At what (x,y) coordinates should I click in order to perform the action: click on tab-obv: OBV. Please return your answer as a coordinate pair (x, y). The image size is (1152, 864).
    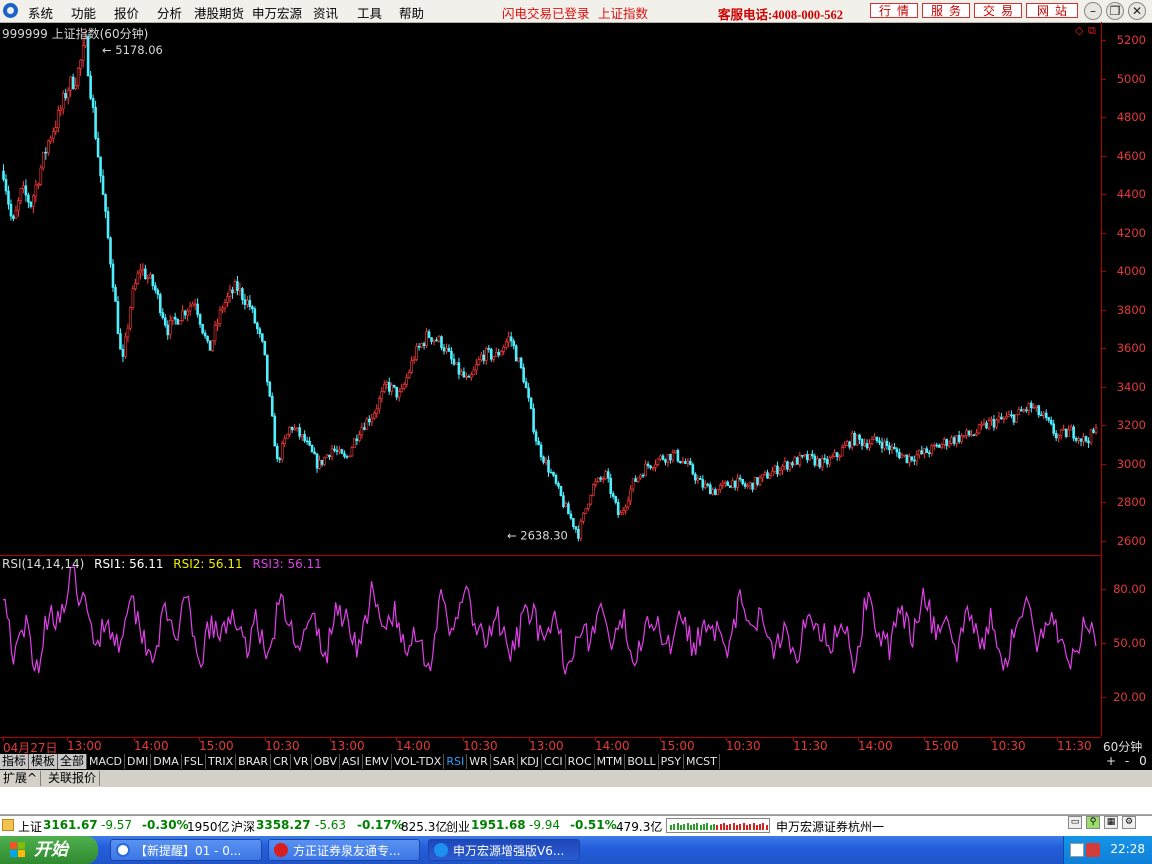
    Looking at the image, I should click on (326, 761).